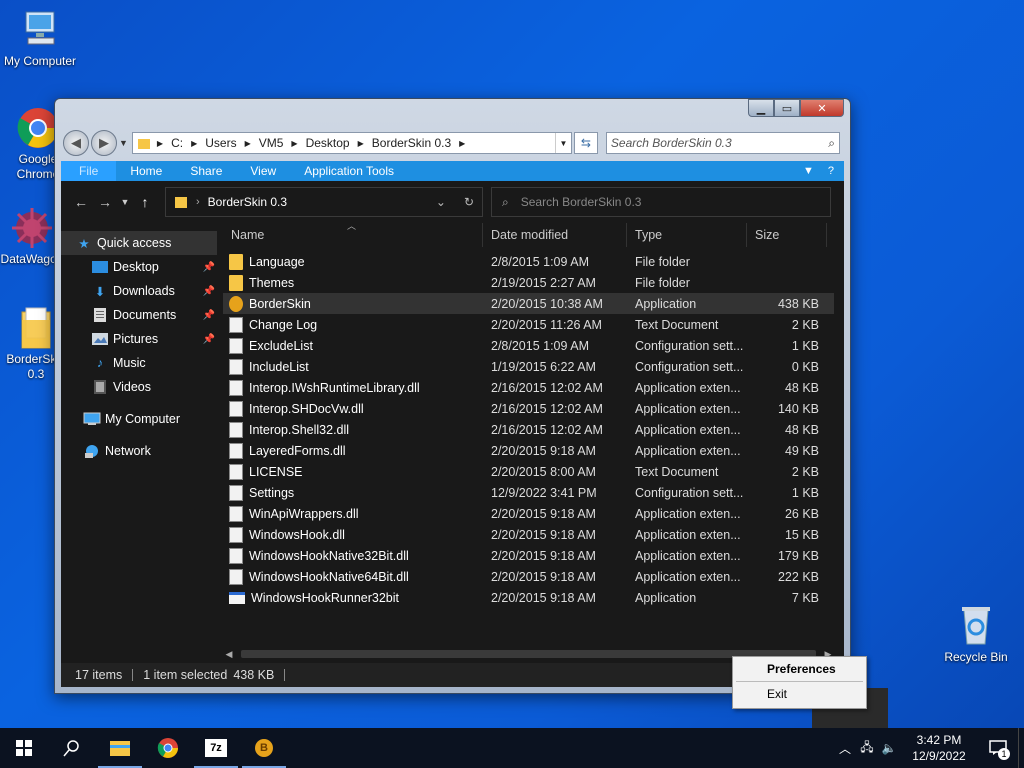 The width and height of the screenshot is (1024, 768). I want to click on nav-music: ♪ Music, so click(139, 363).